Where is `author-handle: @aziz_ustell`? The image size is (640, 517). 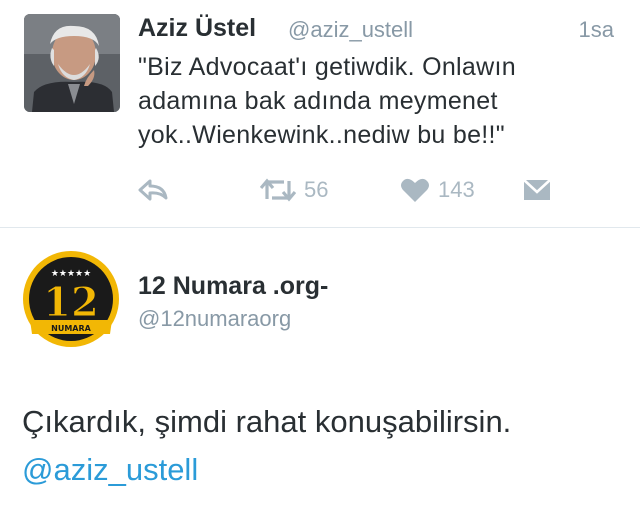
author-handle: @aziz_ustell is located at coordinates (350, 30).